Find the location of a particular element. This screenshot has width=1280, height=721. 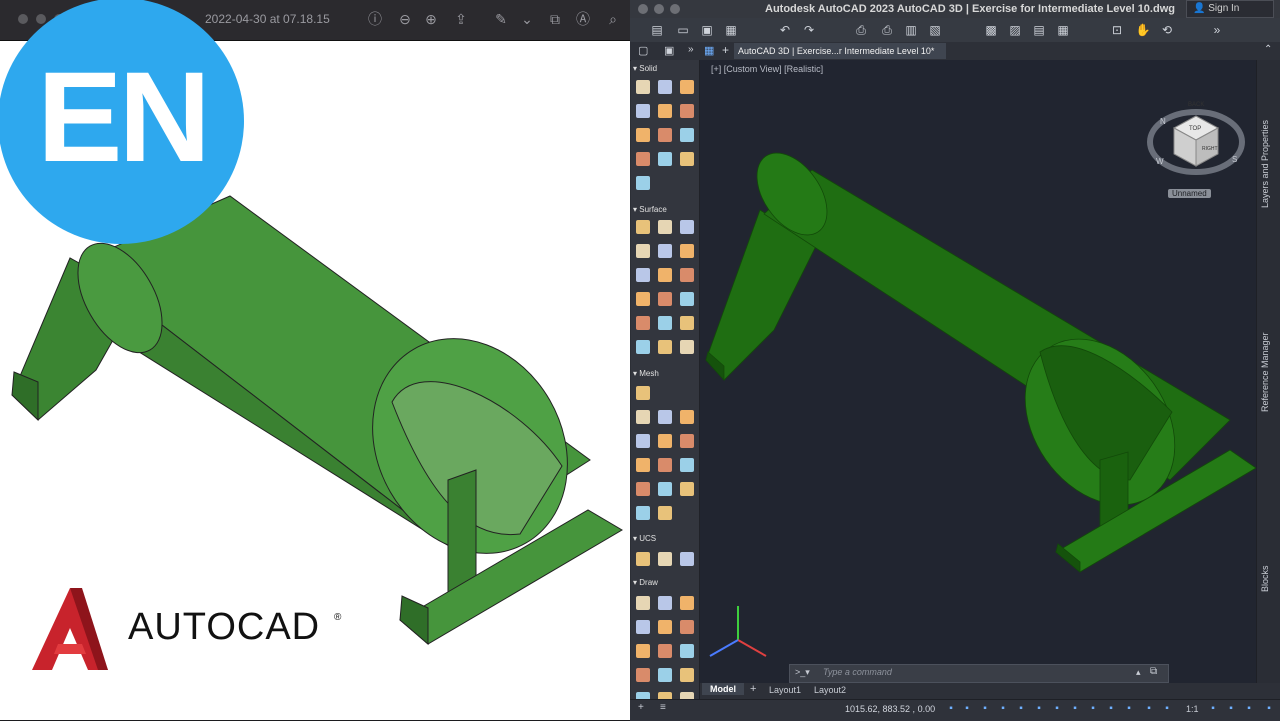

properties-icon: ▧ is located at coordinates (935, 30).